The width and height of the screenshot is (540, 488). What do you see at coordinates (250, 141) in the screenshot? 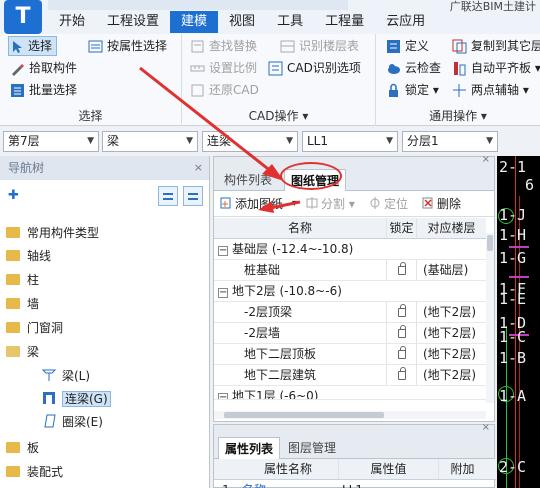
I see `type-select: 连梁 ▼` at bounding box center [250, 141].